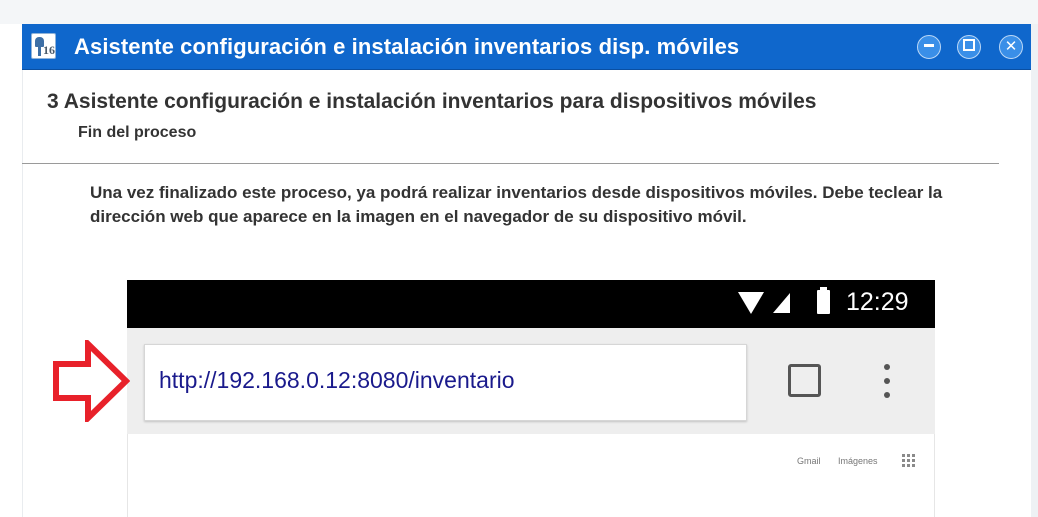 This screenshot has width=1038, height=517. Describe the element at coordinates (510, 163) in the screenshot. I see `header-divider` at that location.